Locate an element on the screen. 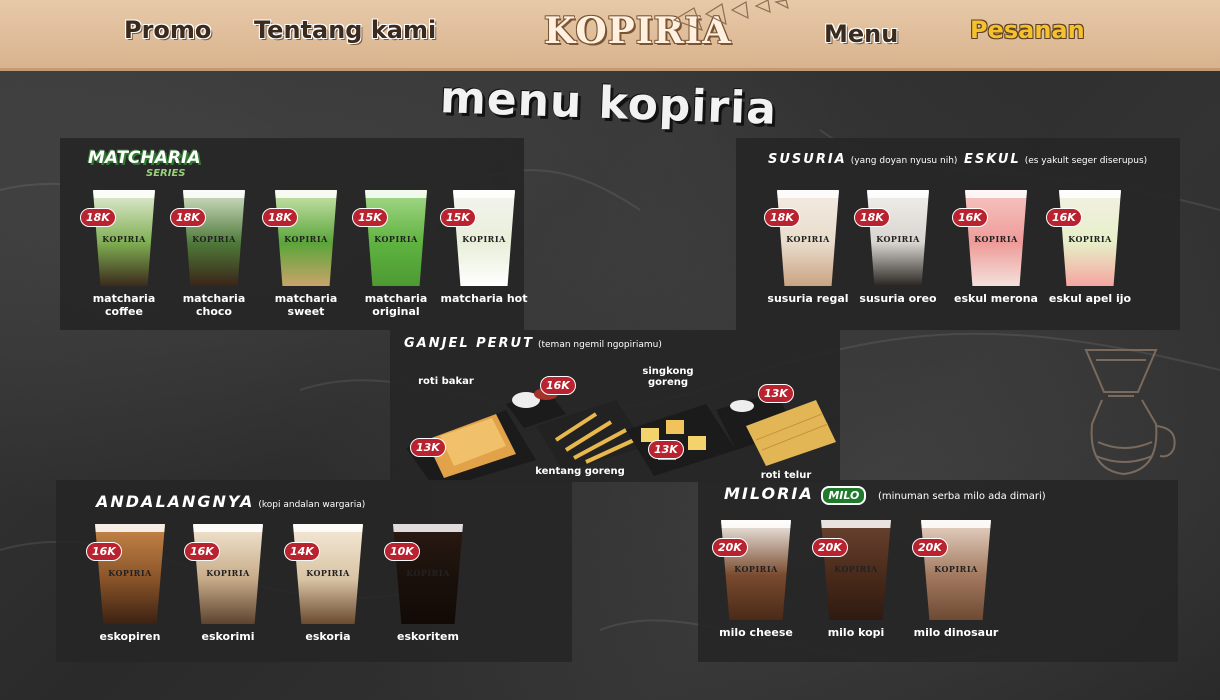 This screenshot has height=700, width=1220. menu-item-matcharia-hot: 15K KOPIRIA matcharia hot is located at coordinates (484, 247).